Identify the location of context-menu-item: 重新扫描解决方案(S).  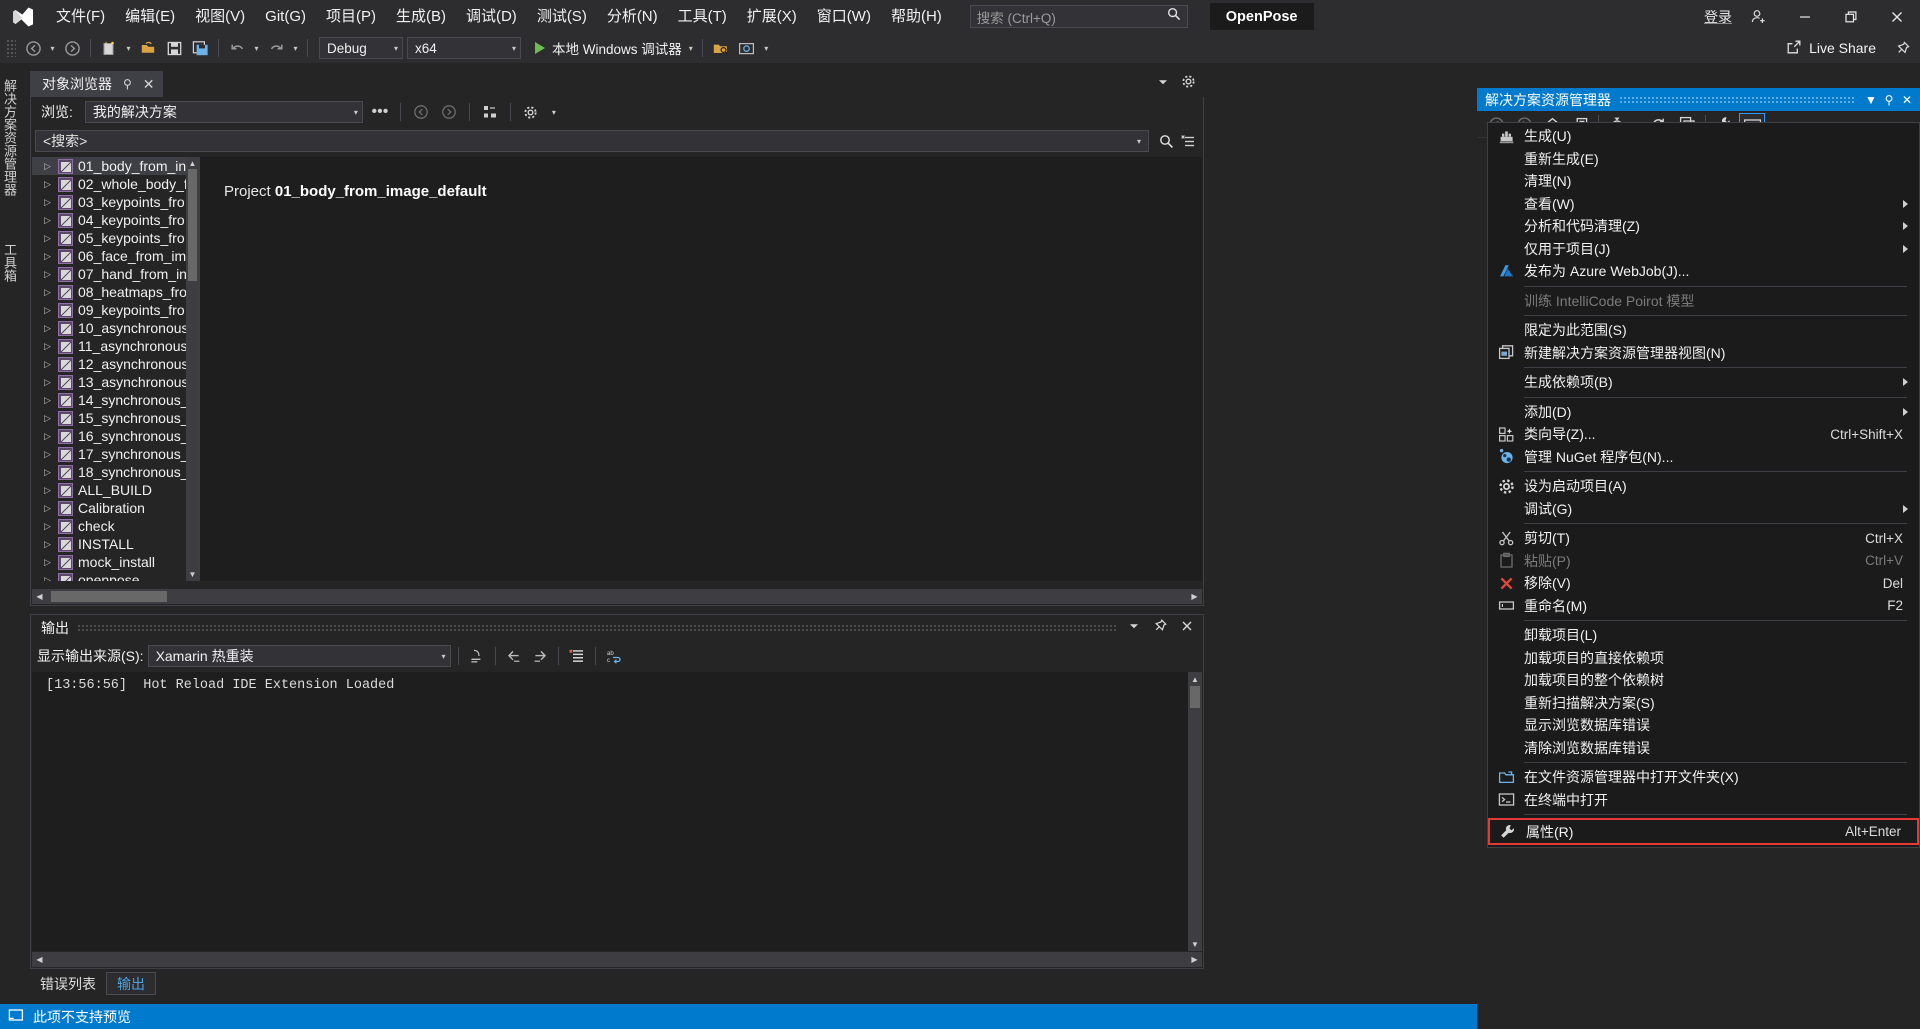
(1703, 703).